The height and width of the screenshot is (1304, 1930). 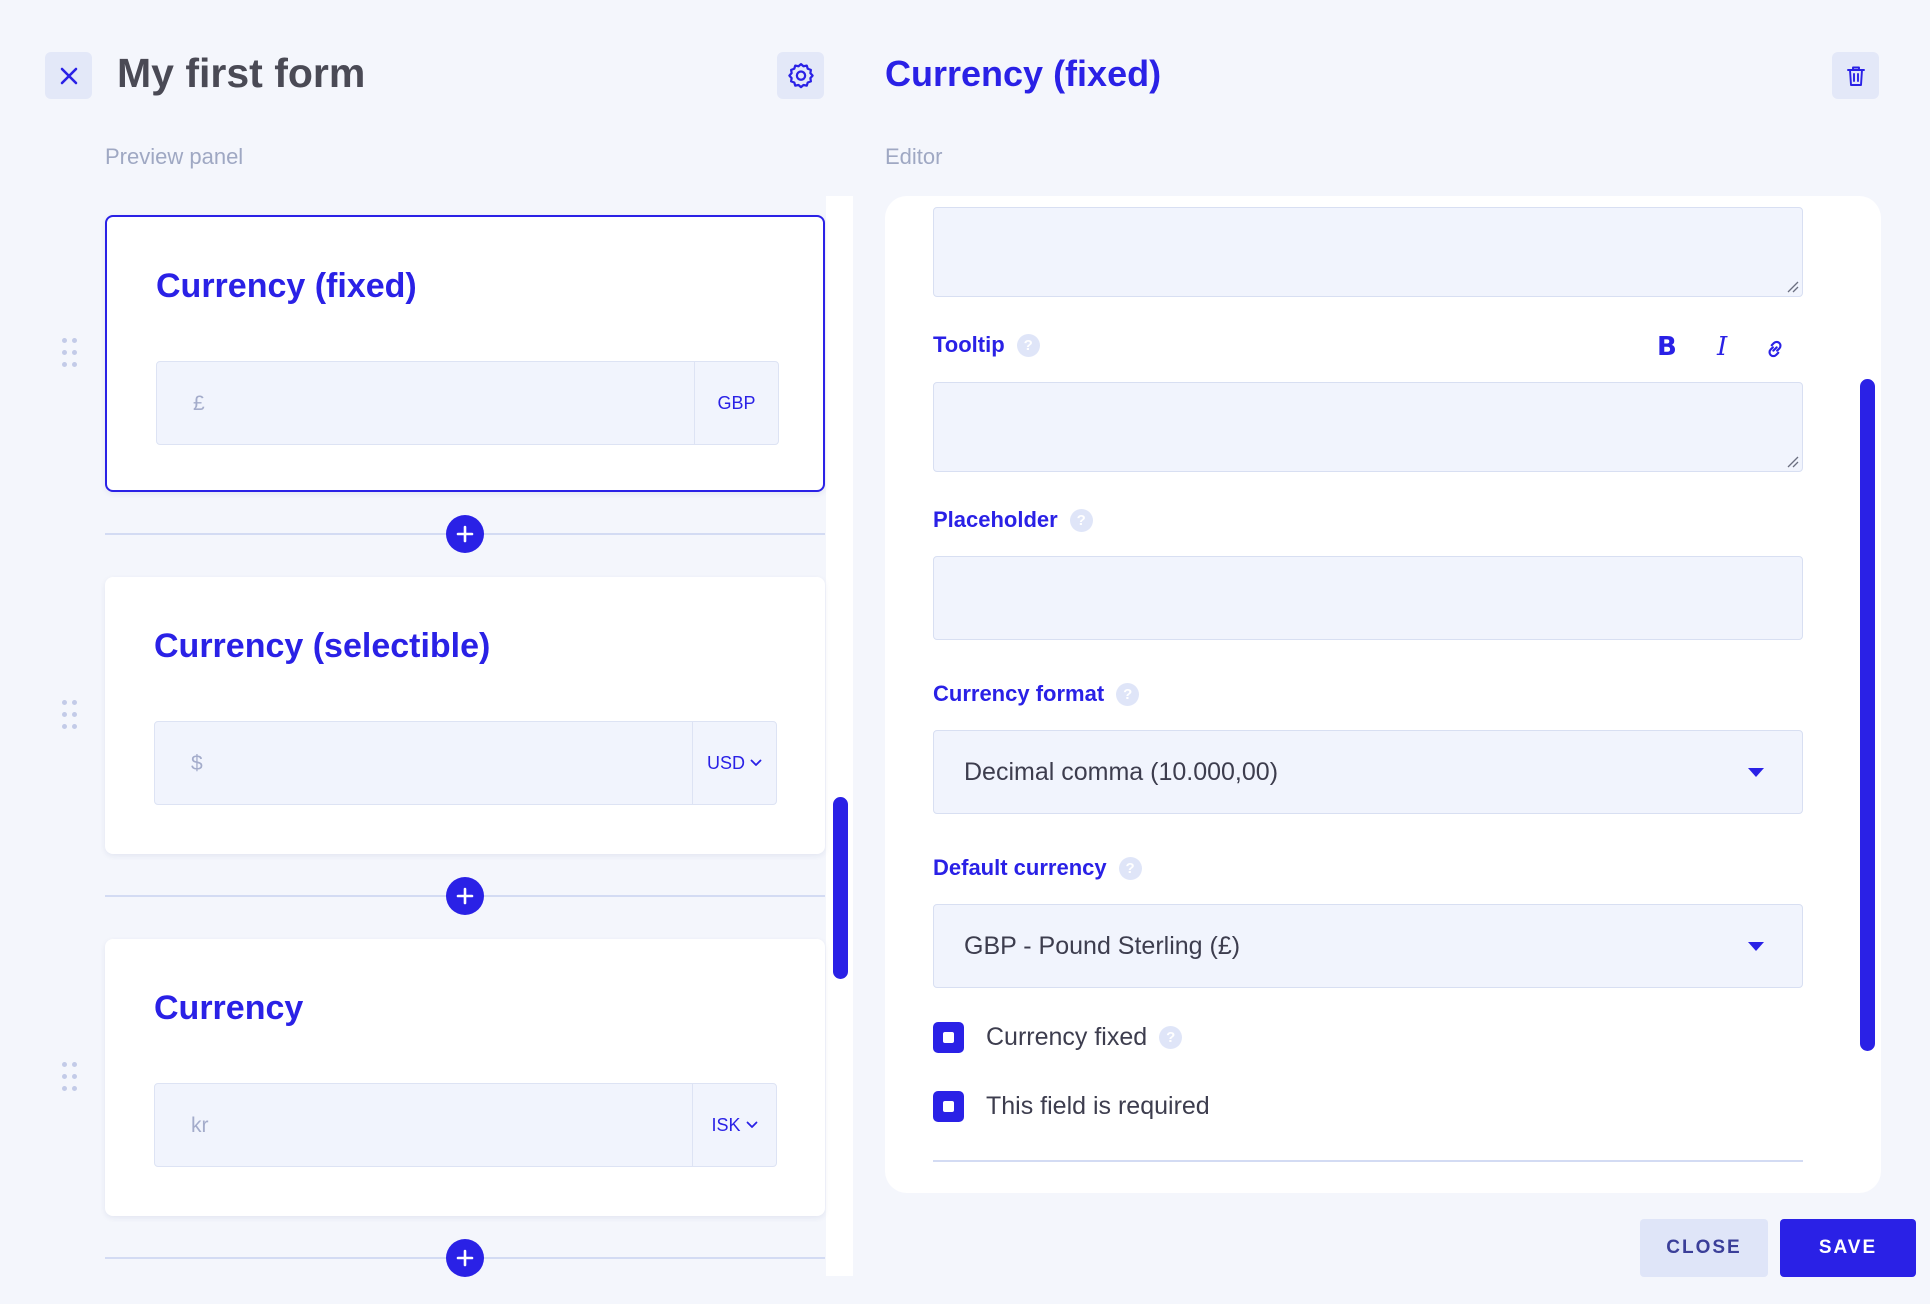 What do you see at coordinates (197, 763) in the screenshot?
I see `currency-symbol: $` at bounding box center [197, 763].